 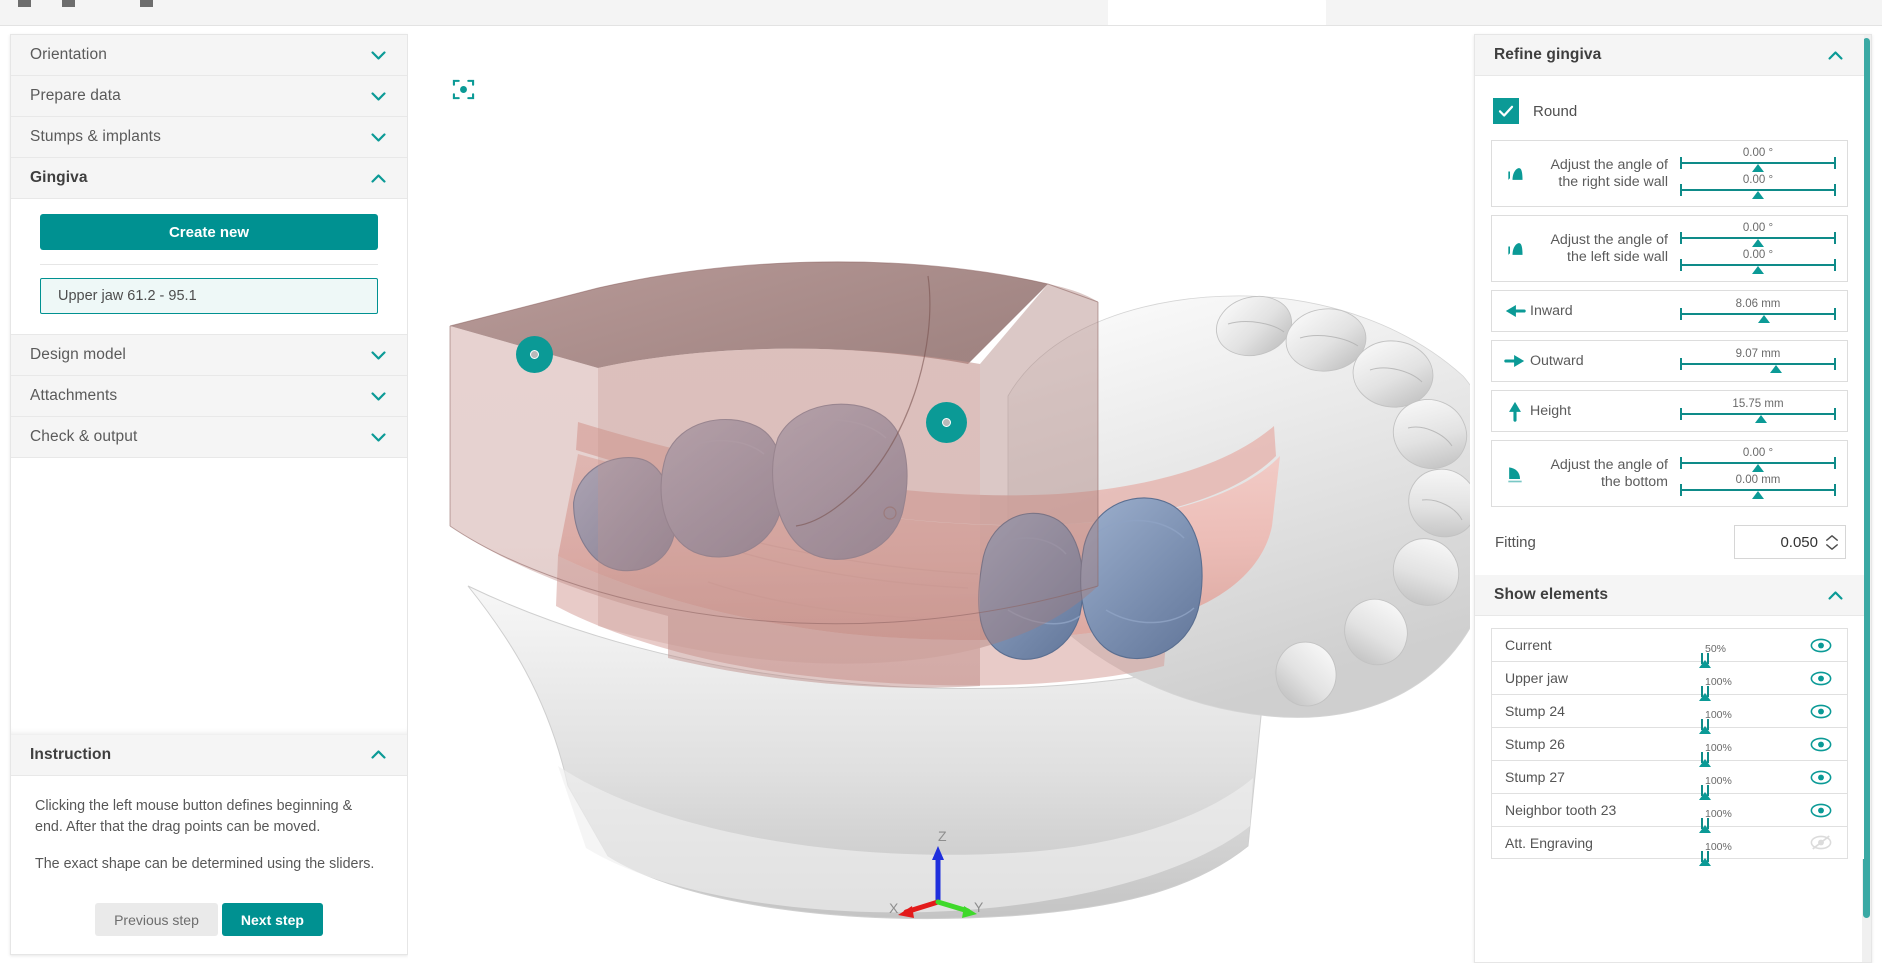 What do you see at coordinates (1561, 810) in the screenshot?
I see `element-label: Neighbor tooth 23` at bounding box center [1561, 810].